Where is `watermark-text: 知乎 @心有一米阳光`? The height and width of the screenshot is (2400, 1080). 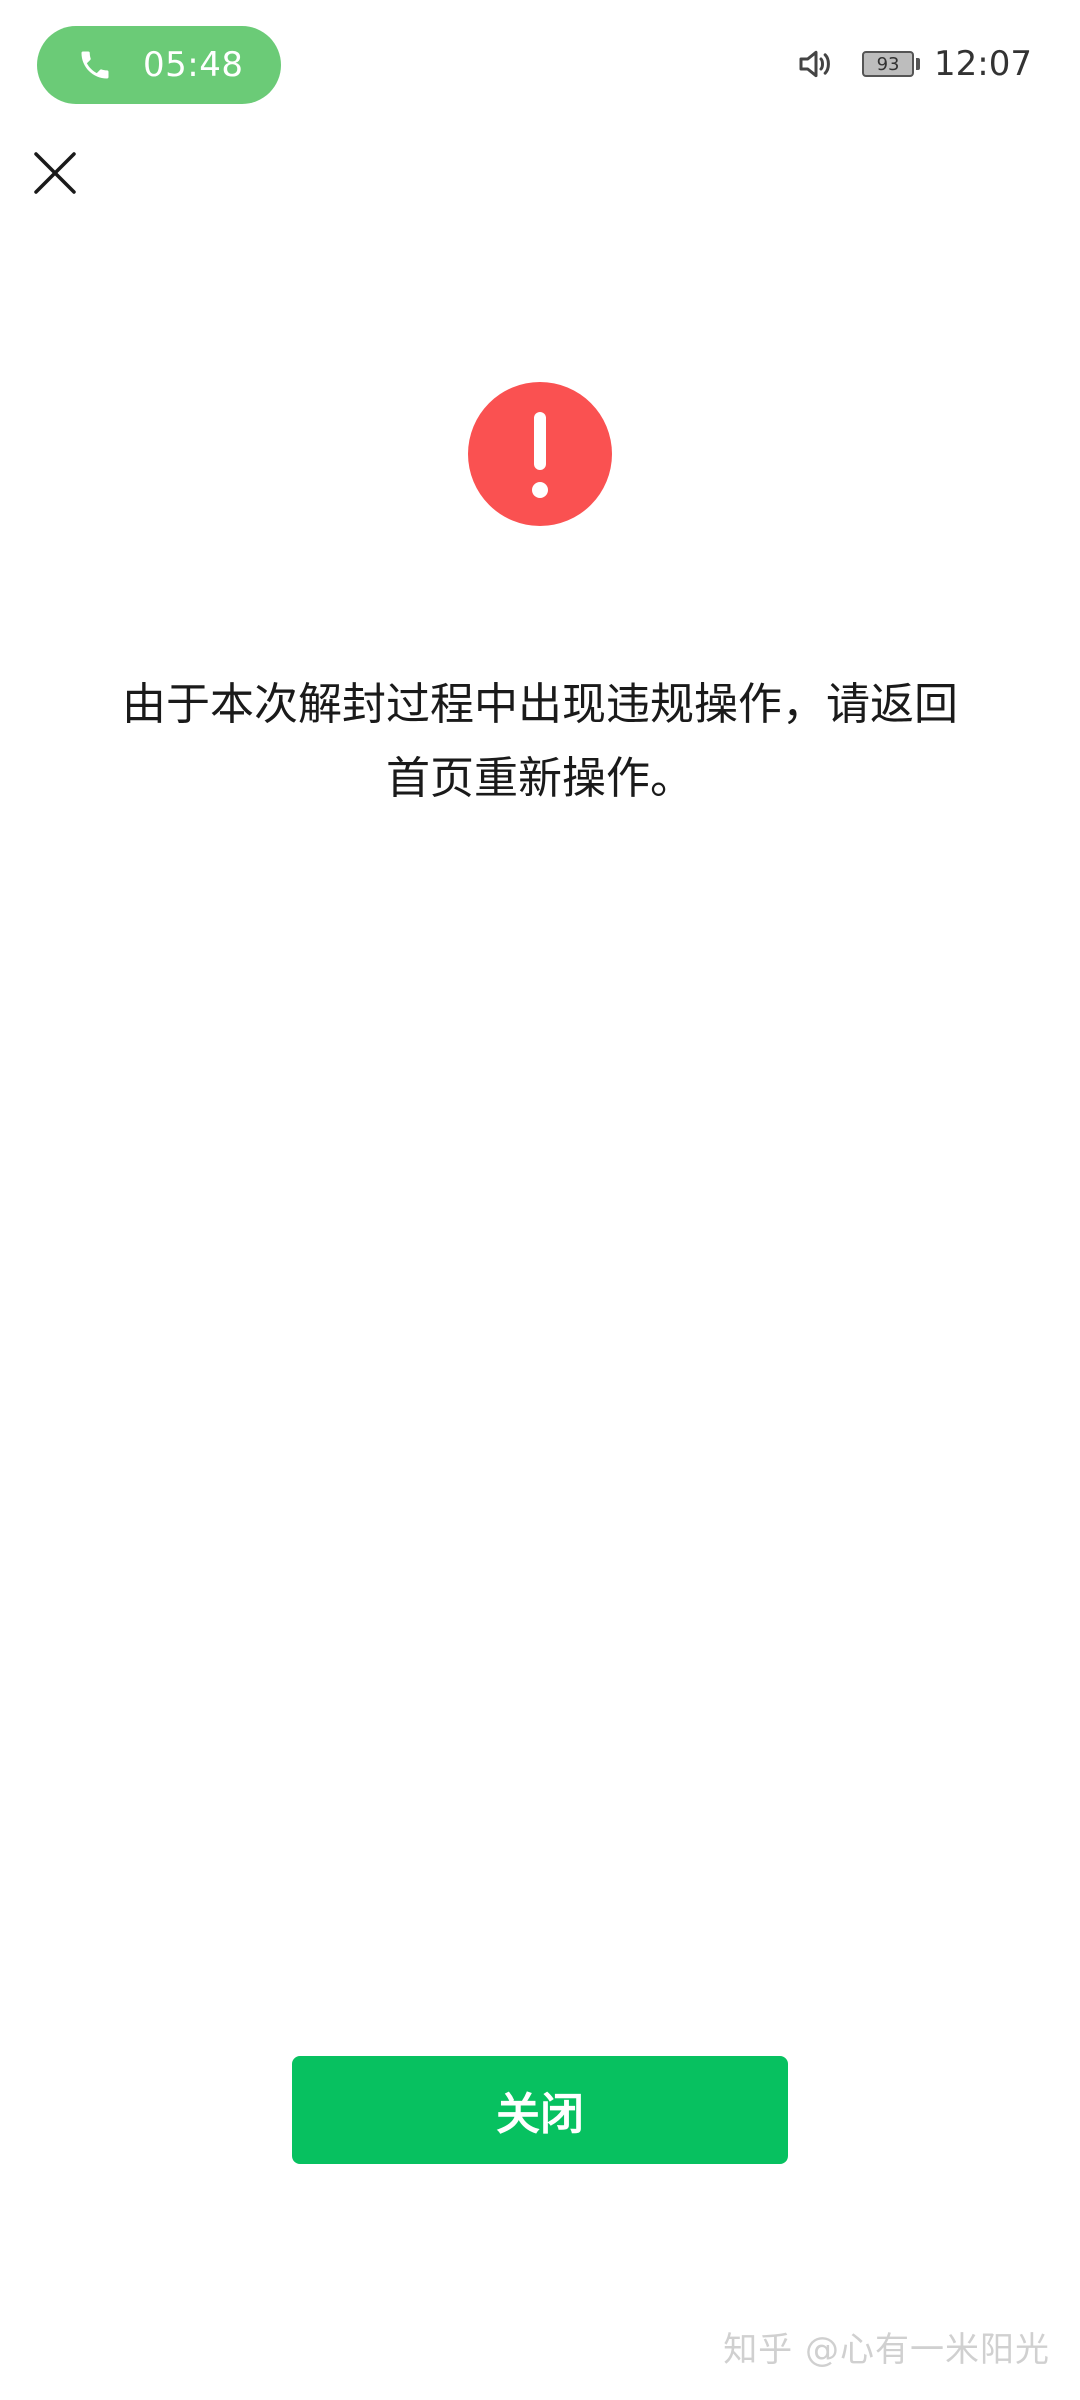 watermark-text: 知乎 @心有一米阳光 is located at coordinates (886, 2350).